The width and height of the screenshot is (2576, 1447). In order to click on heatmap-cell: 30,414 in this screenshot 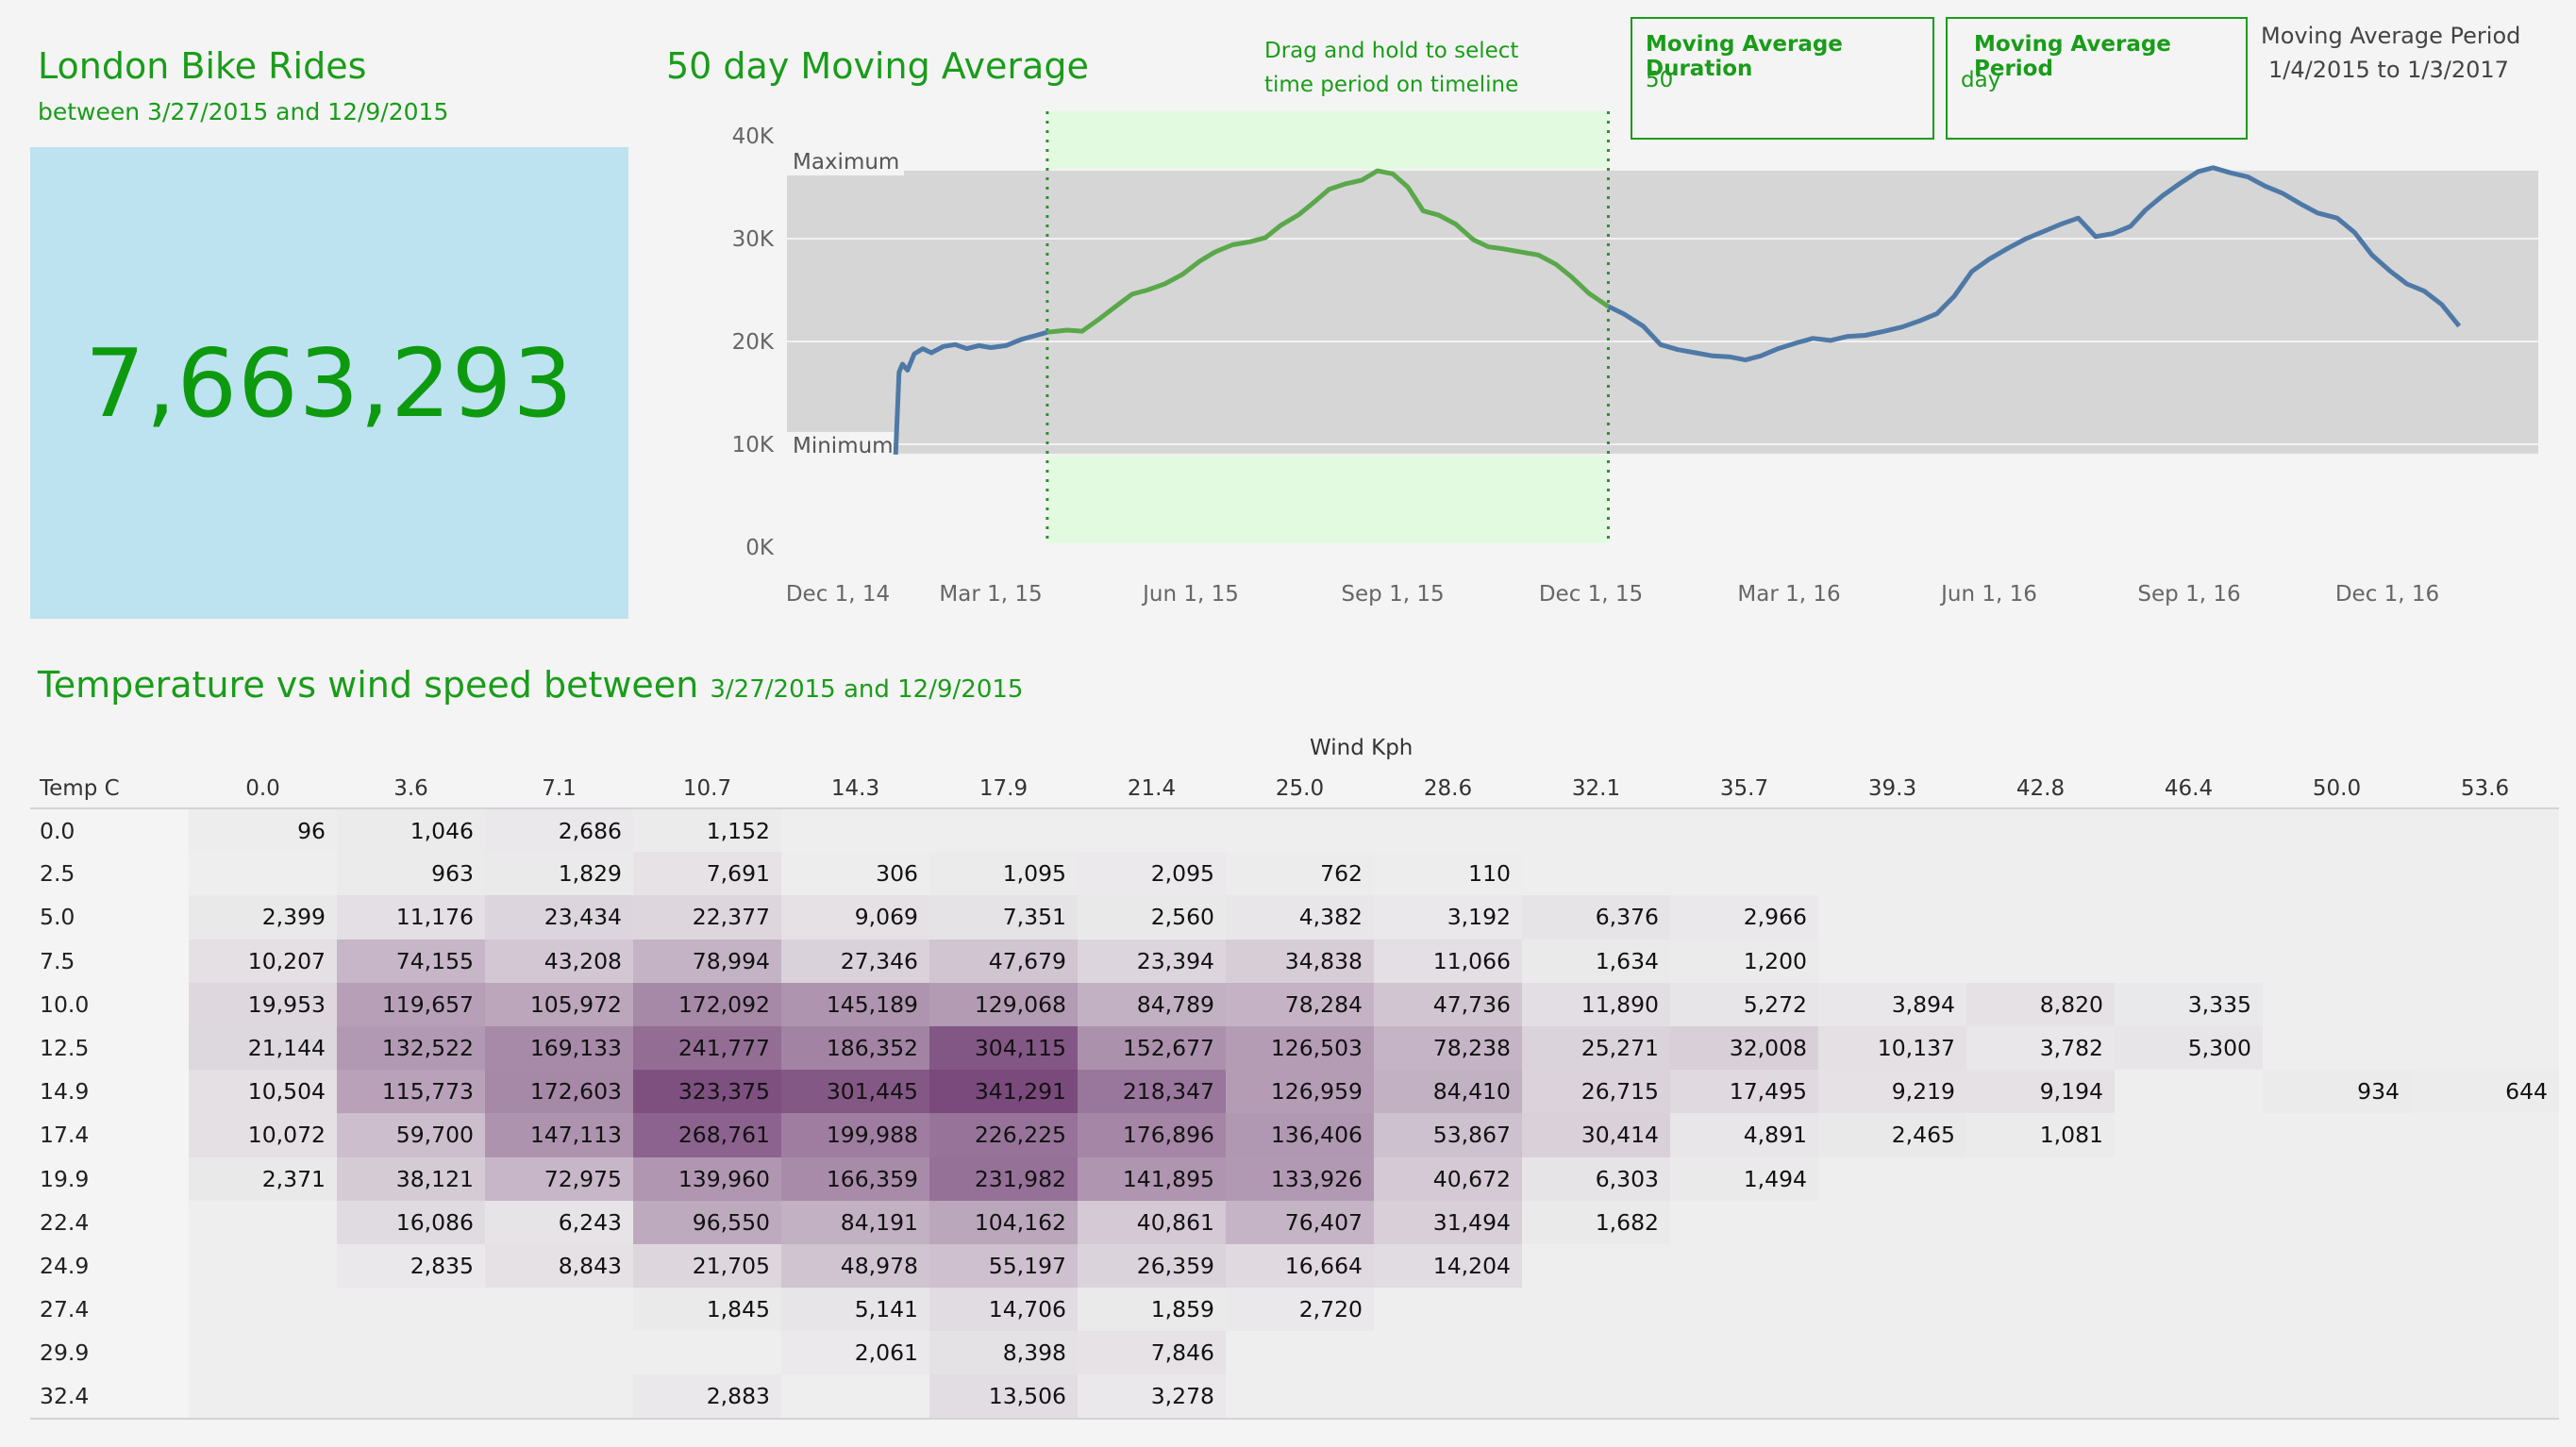, I will do `click(1596, 1135)`.